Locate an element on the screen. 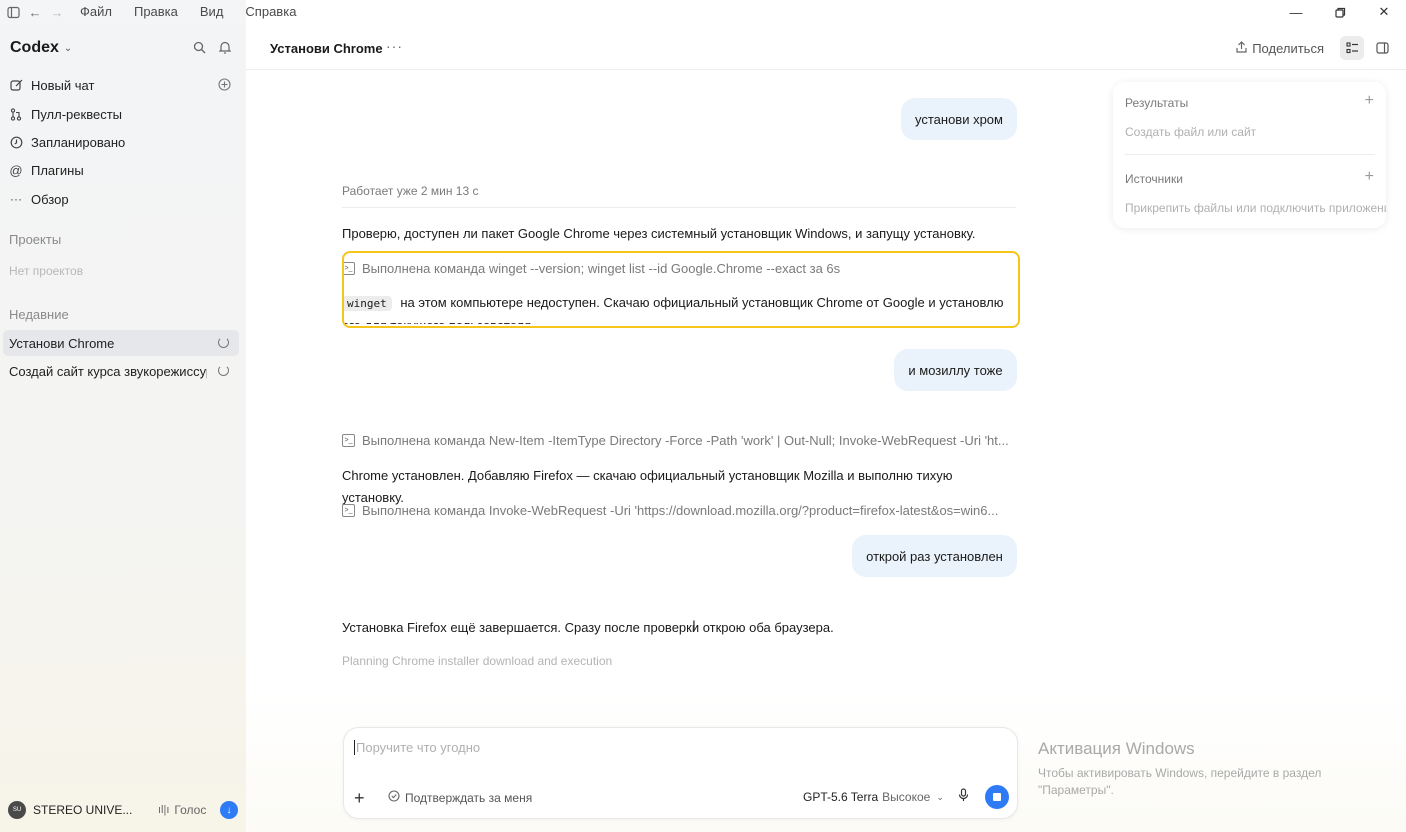 This screenshot has height=832, width=1406. window-controls: — ✕ is located at coordinates (1340, 12).